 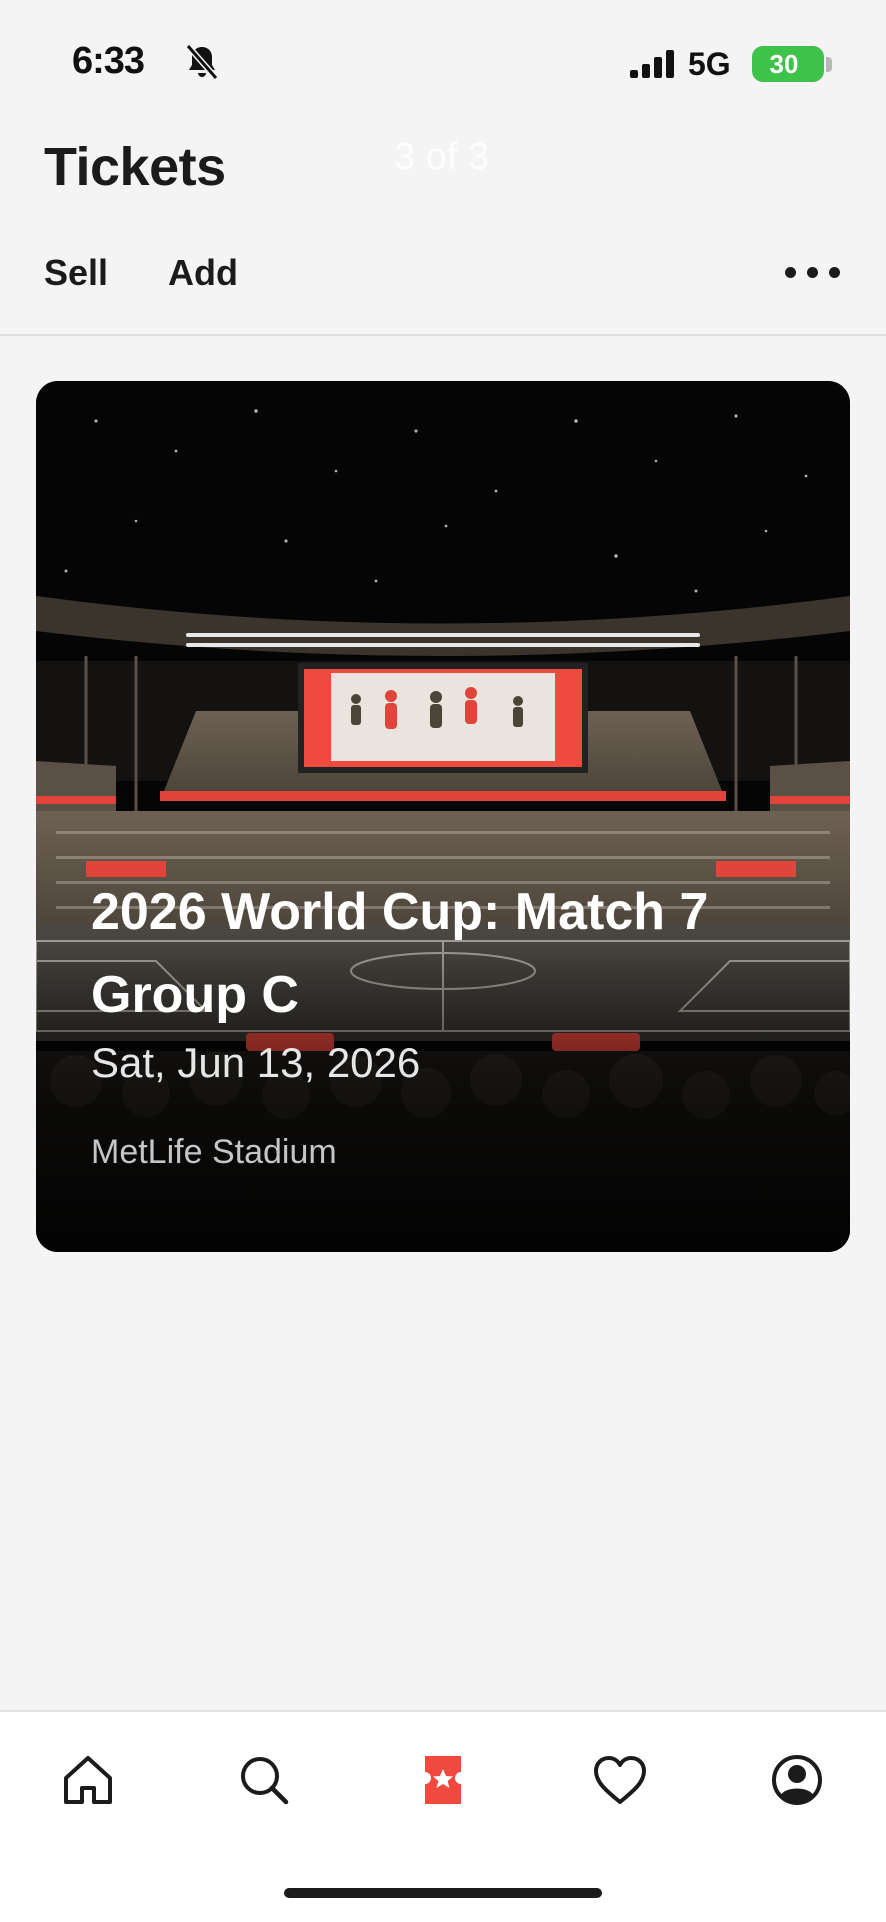 I want to click on status-time: 6:33, so click(x=108, y=61).